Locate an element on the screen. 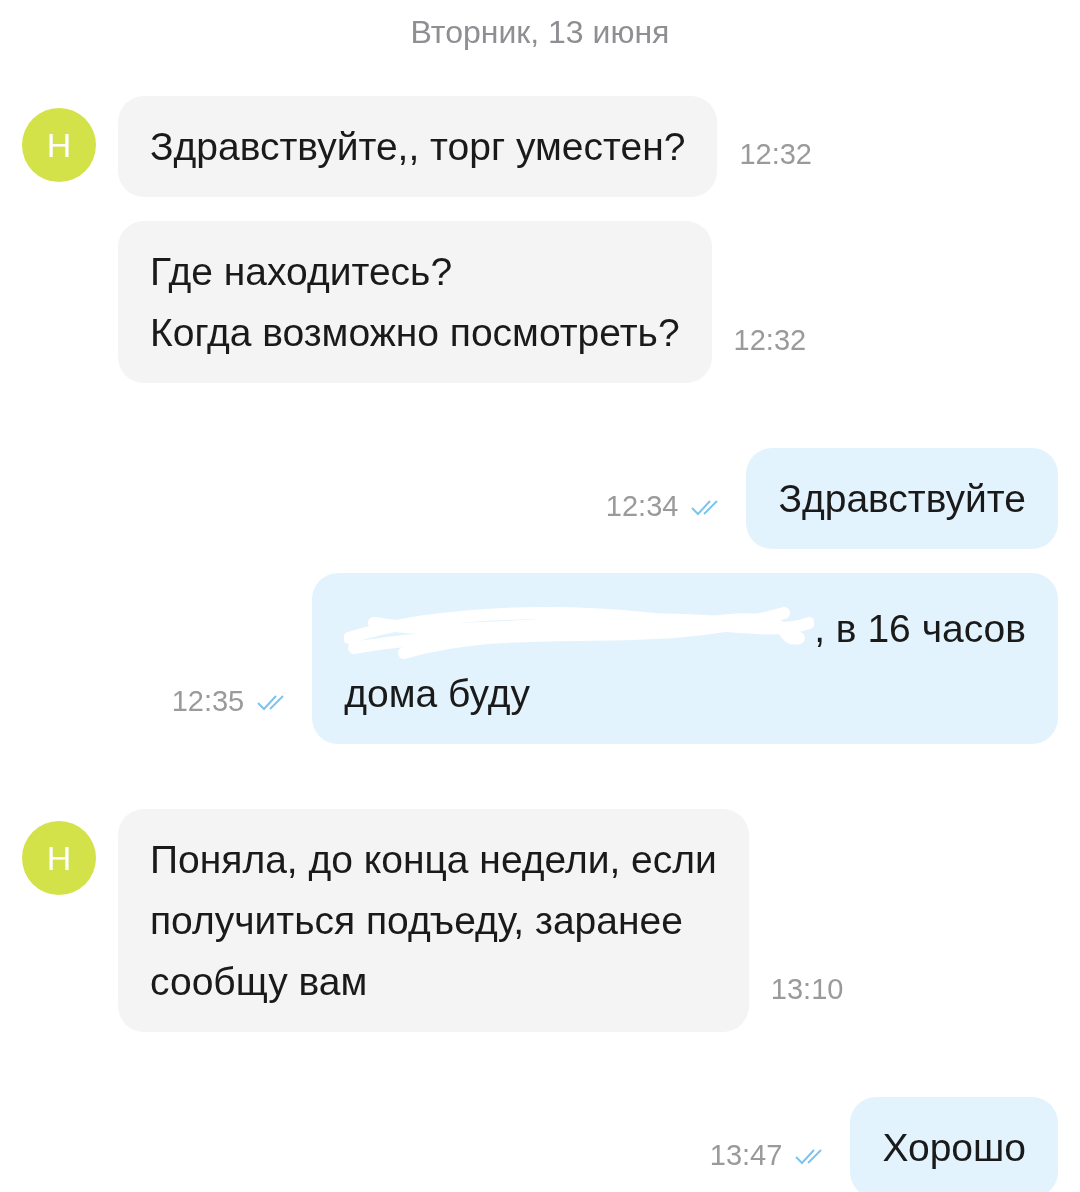  message-text: сообщу вам is located at coordinates (259, 982).